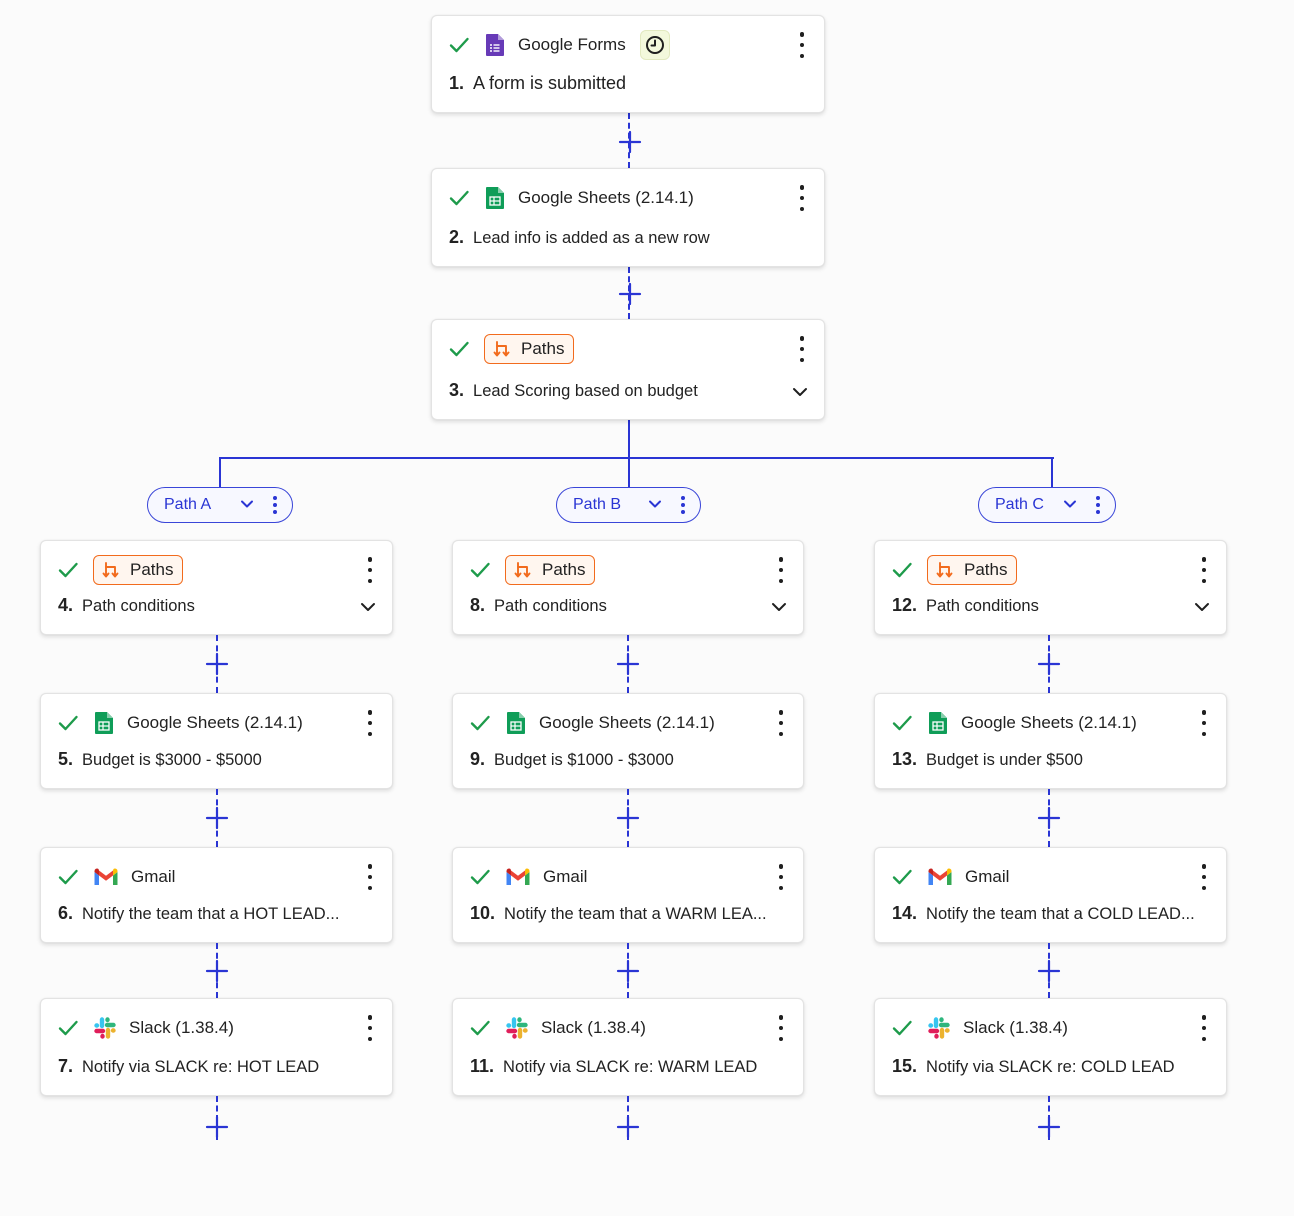  What do you see at coordinates (597, 504) in the screenshot?
I see `path-label: Path B` at bounding box center [597, 504].